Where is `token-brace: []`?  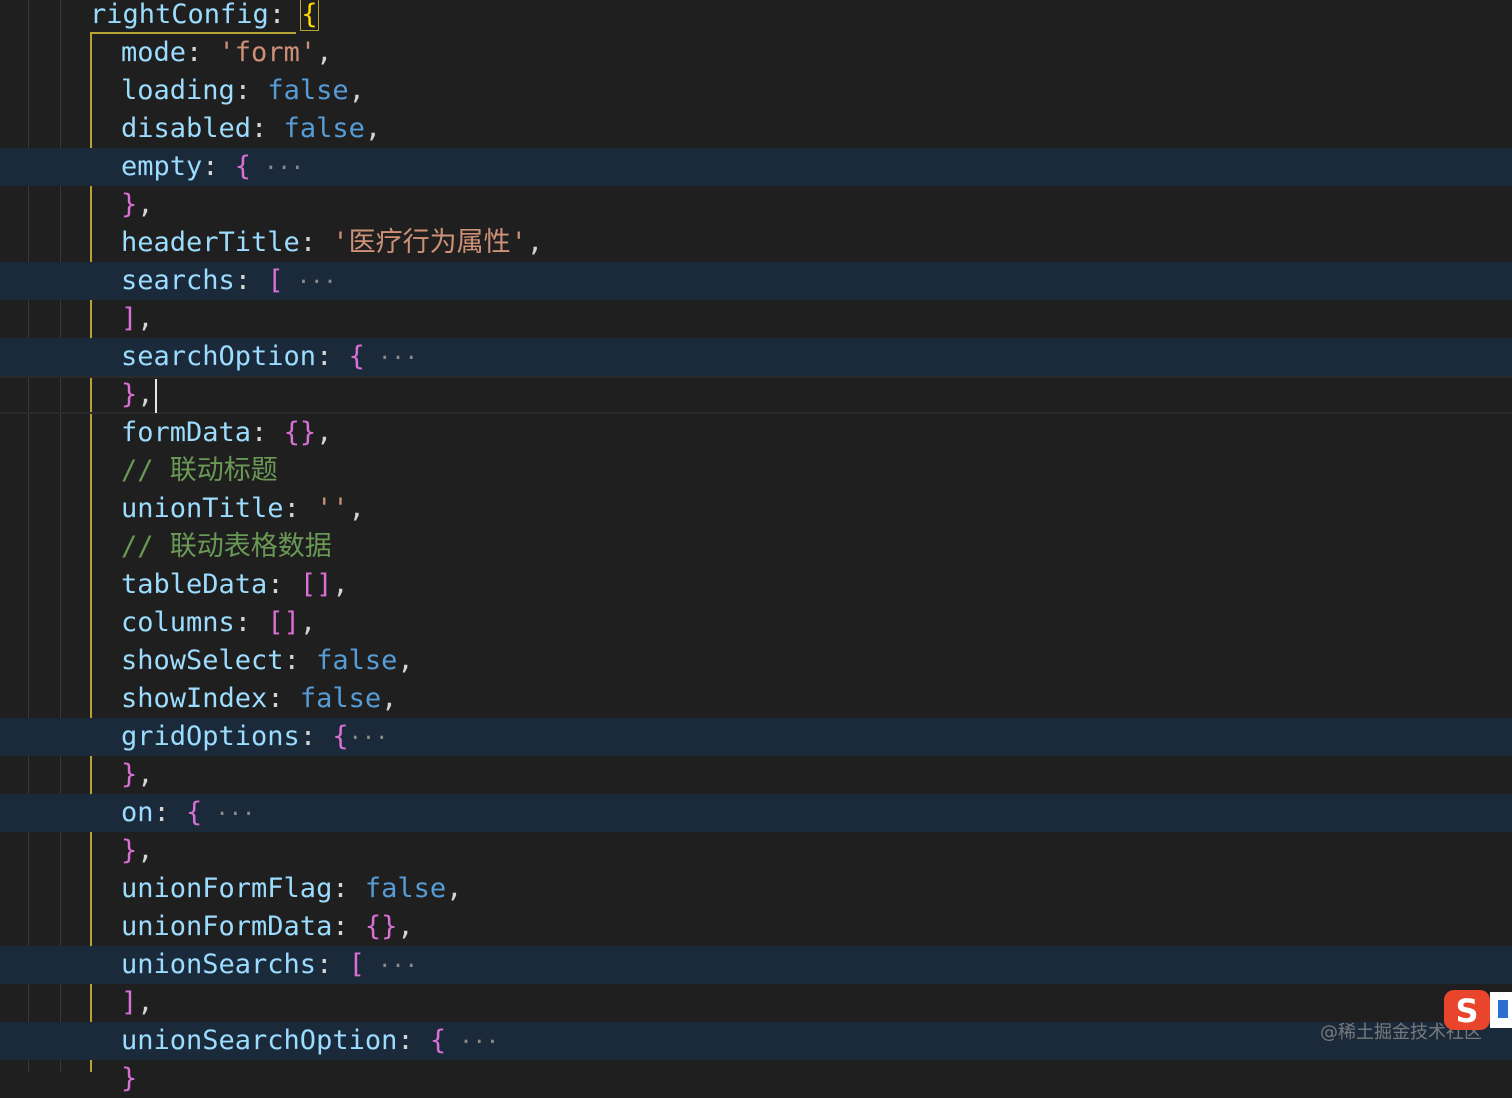
token-brace: [] is located at coordinates (316, 584).